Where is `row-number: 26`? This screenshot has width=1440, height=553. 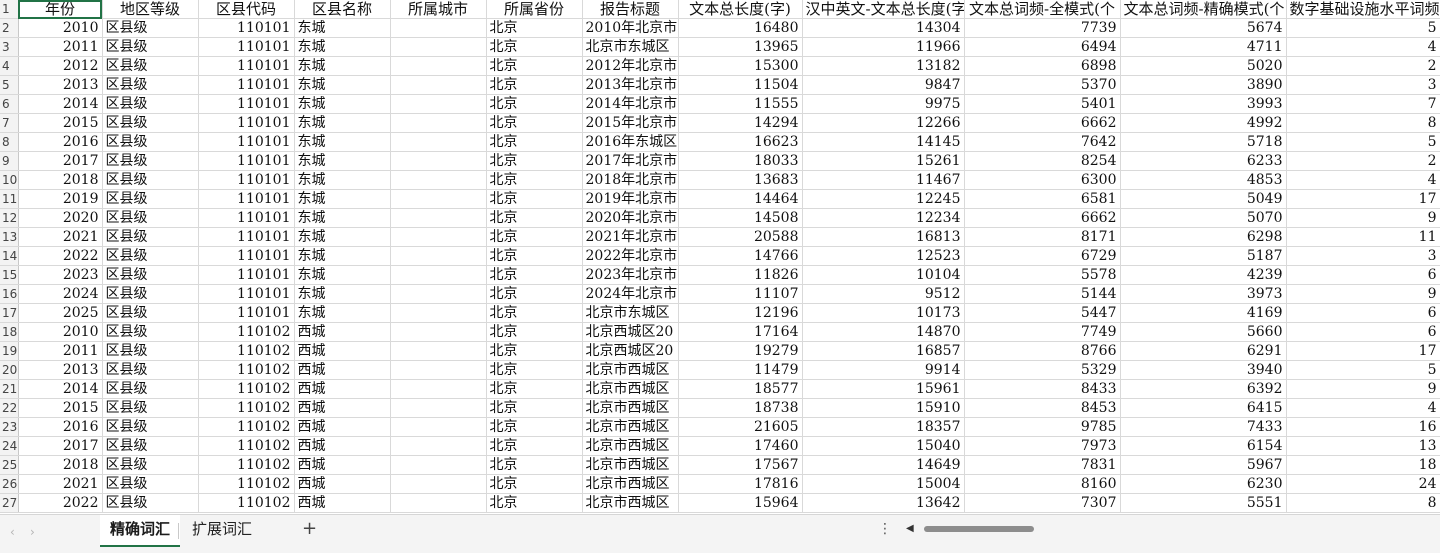
row-number: 26 is located at coordinates (9, 484).